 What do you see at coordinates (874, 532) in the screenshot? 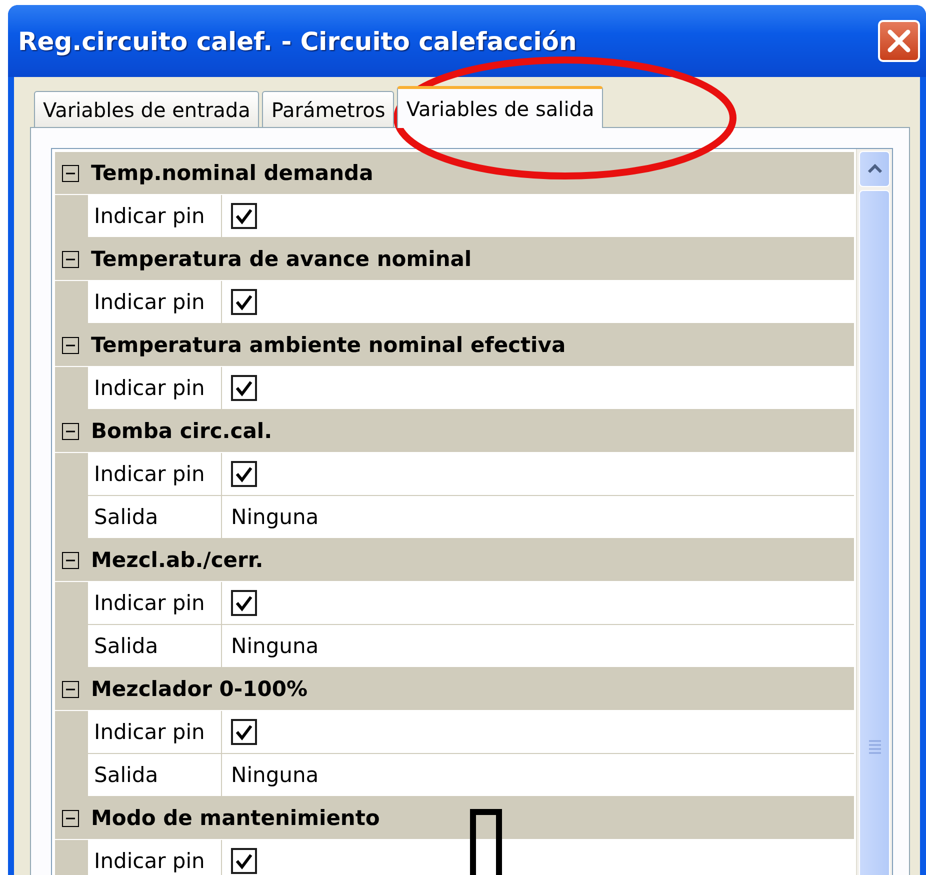
I see `scroll-thumb` at bounding box center [874, 532].